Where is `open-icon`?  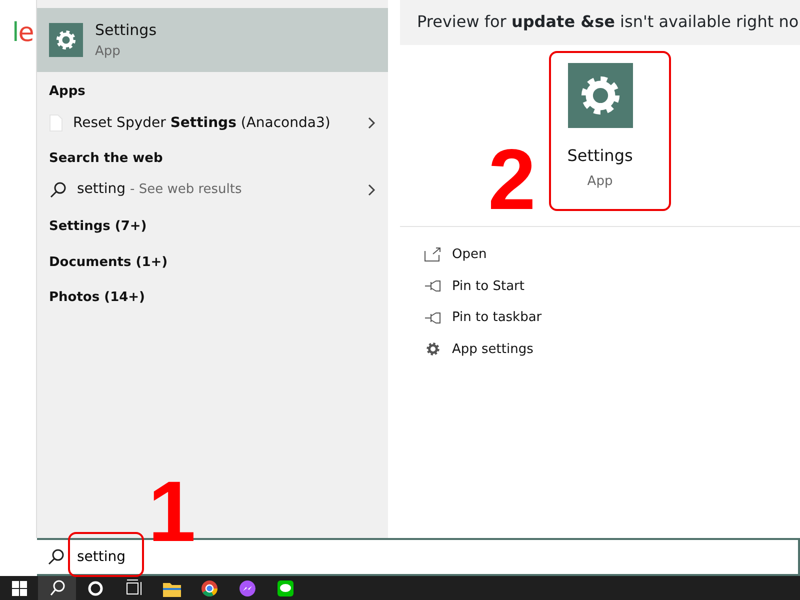 open-icon is located at coordinates (433, 254).